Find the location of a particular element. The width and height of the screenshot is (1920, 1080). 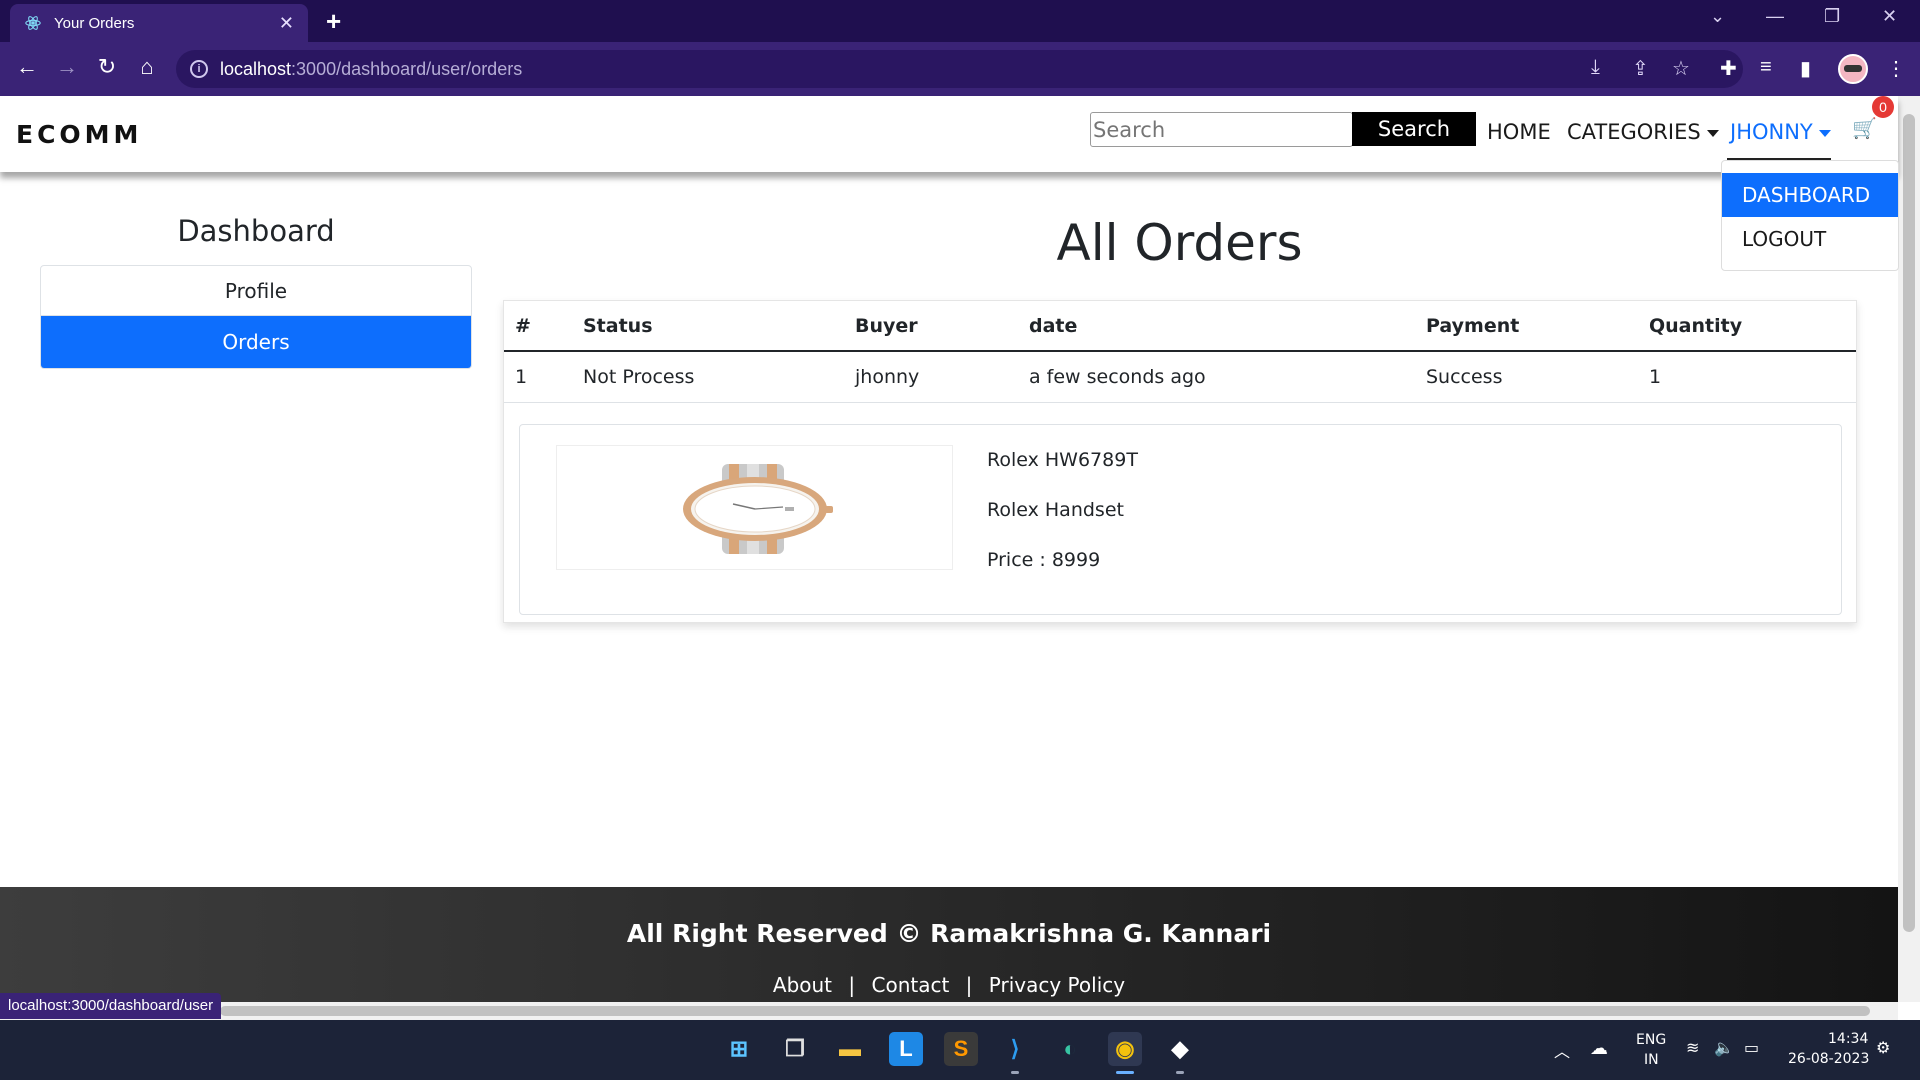

user-dropdown-menu: DASHBOARD LOGOUT is located at coordinates (1810, 215).